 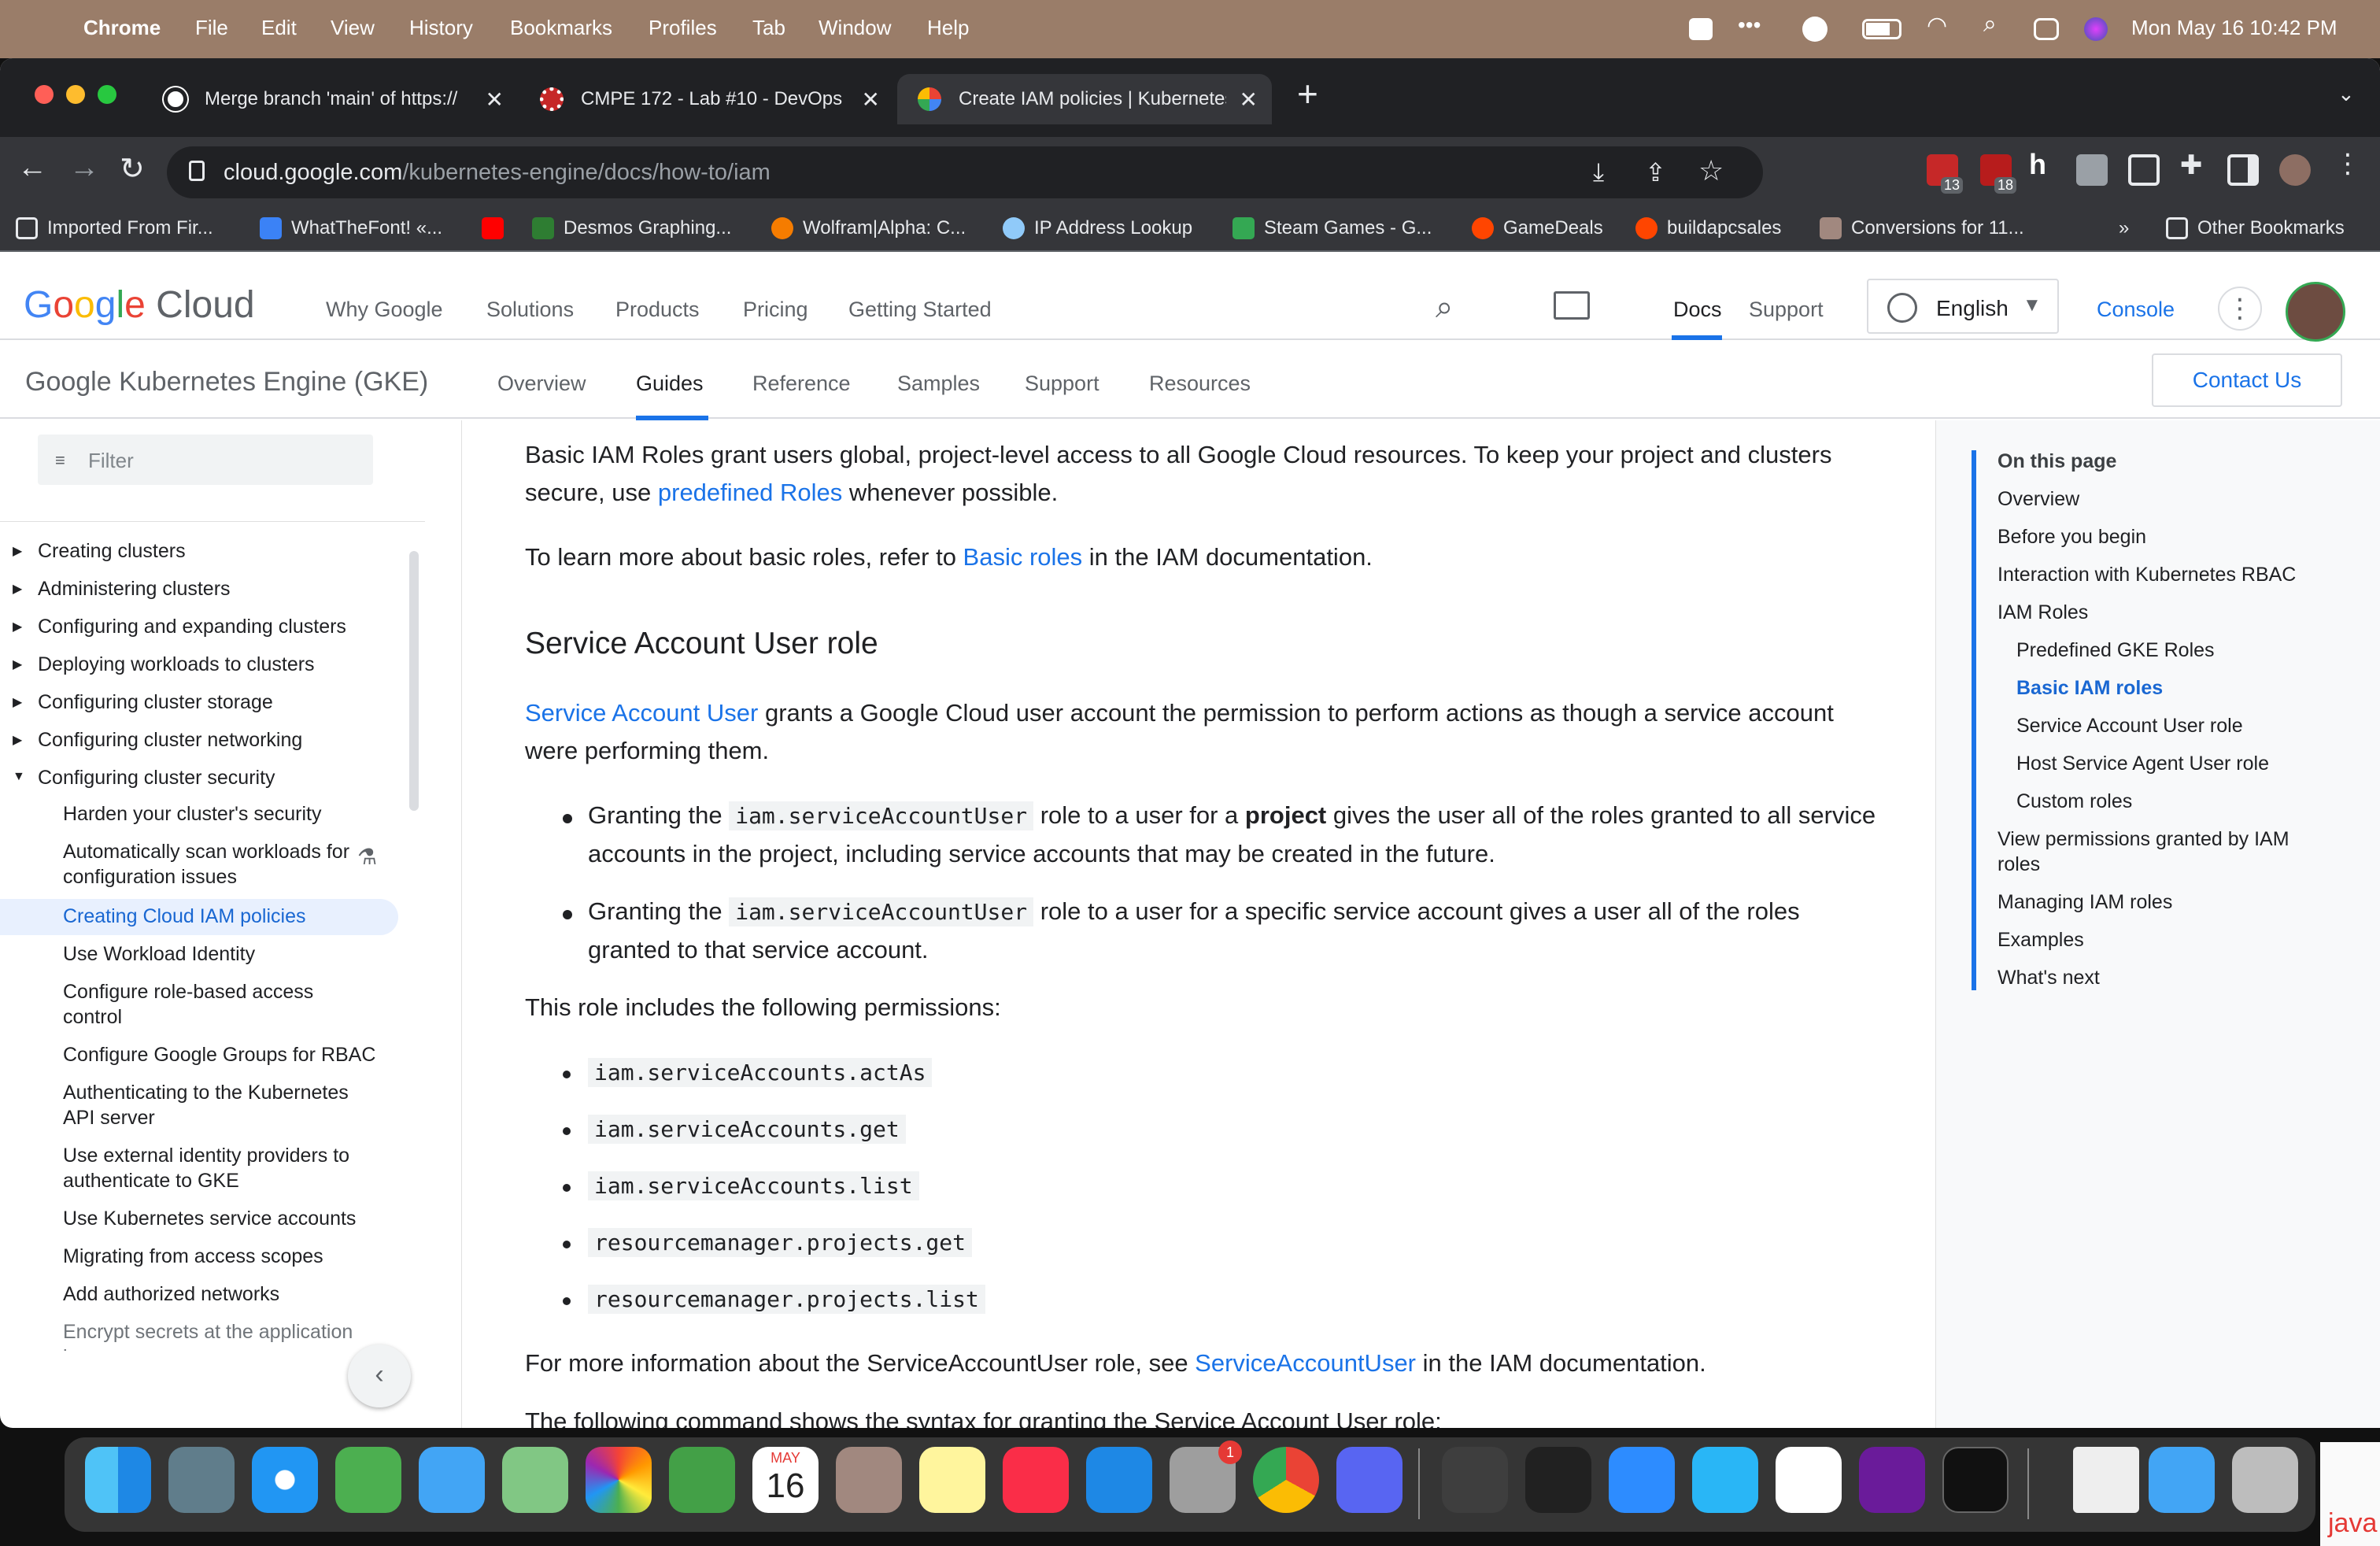 What do you see at coordinates (498, 228) in the screenshot?
I see `bookmark-youtube` at bounding box center [498, 228].